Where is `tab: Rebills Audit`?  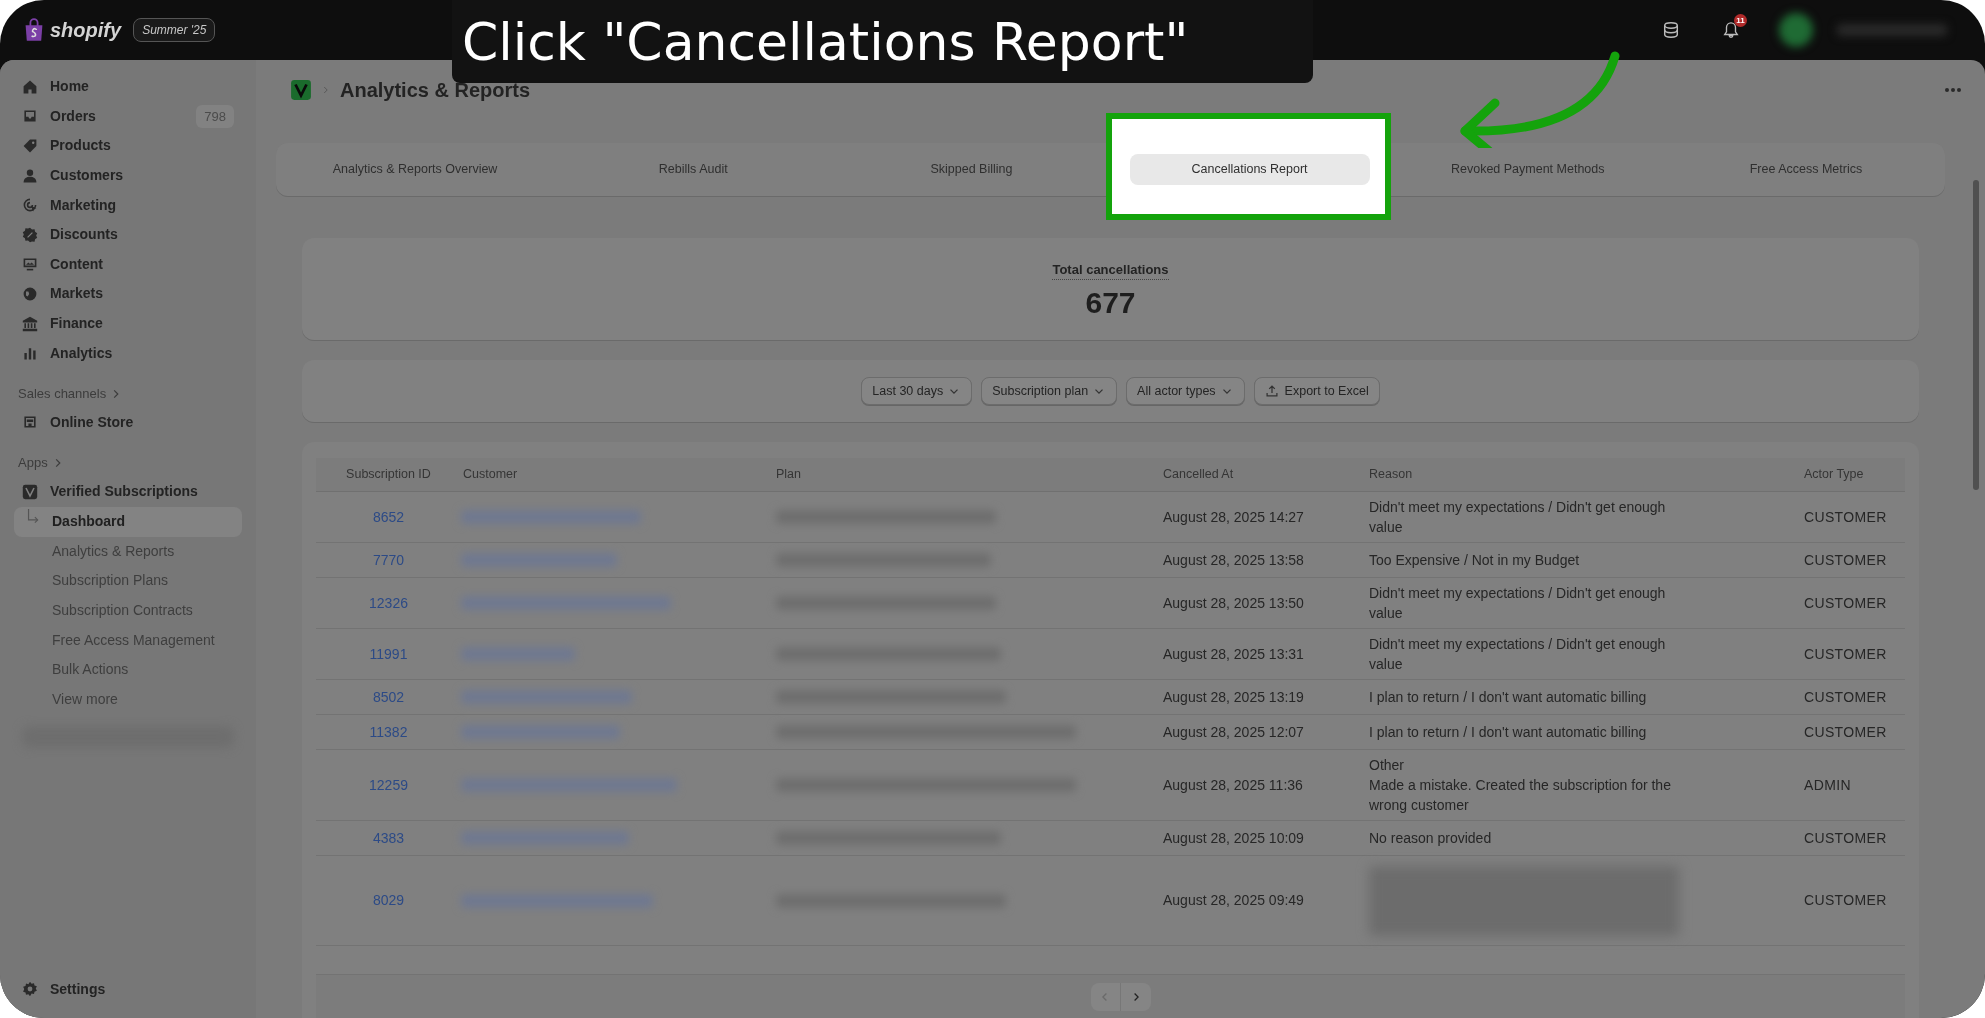
tab: Rebills Audit is located at coordinates (693, 169).